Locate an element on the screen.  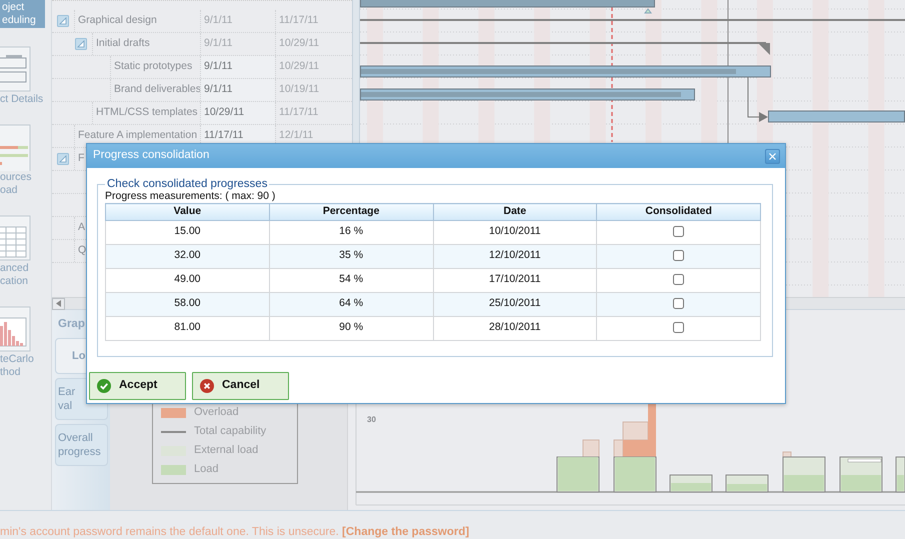
table-cell: 90 % is located at coordinates (351, 328).